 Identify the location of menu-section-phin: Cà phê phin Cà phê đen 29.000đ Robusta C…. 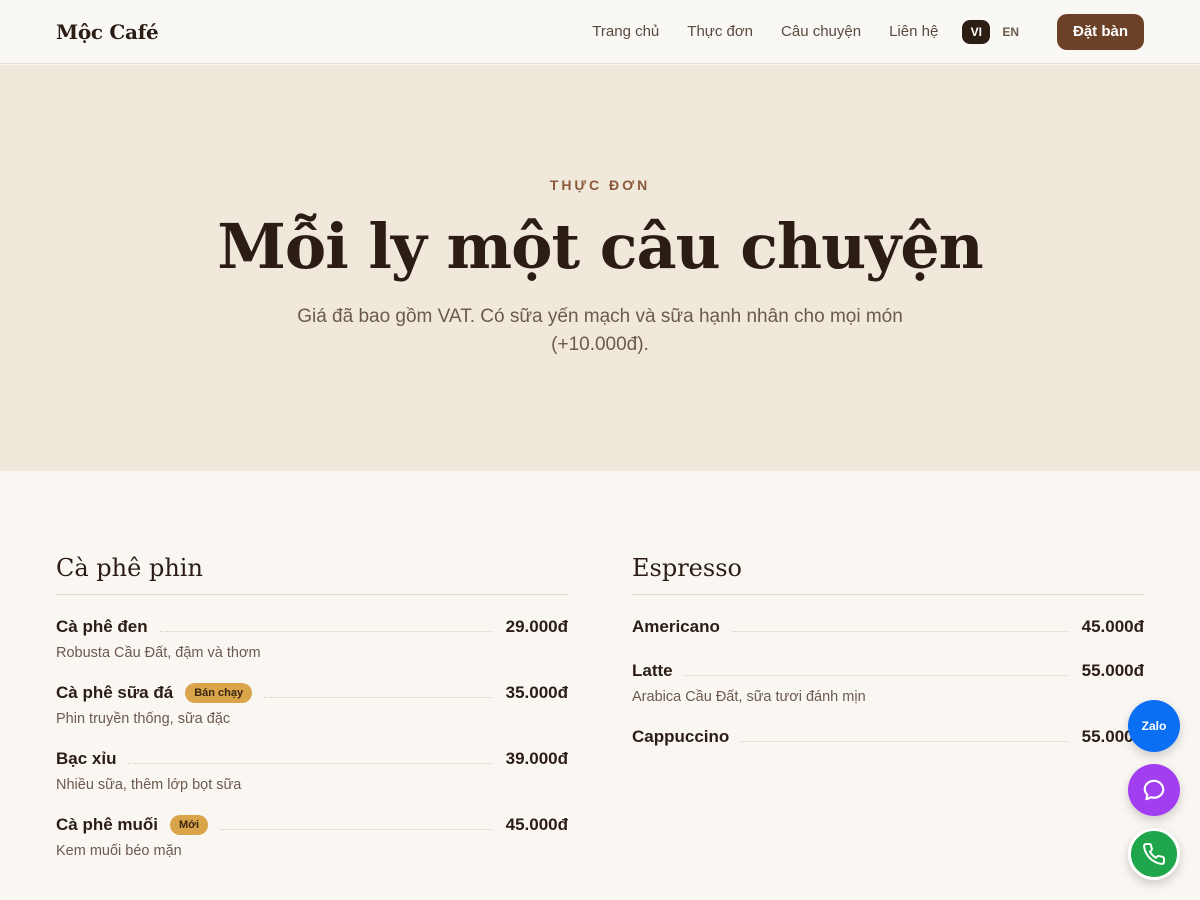
(312, 705).